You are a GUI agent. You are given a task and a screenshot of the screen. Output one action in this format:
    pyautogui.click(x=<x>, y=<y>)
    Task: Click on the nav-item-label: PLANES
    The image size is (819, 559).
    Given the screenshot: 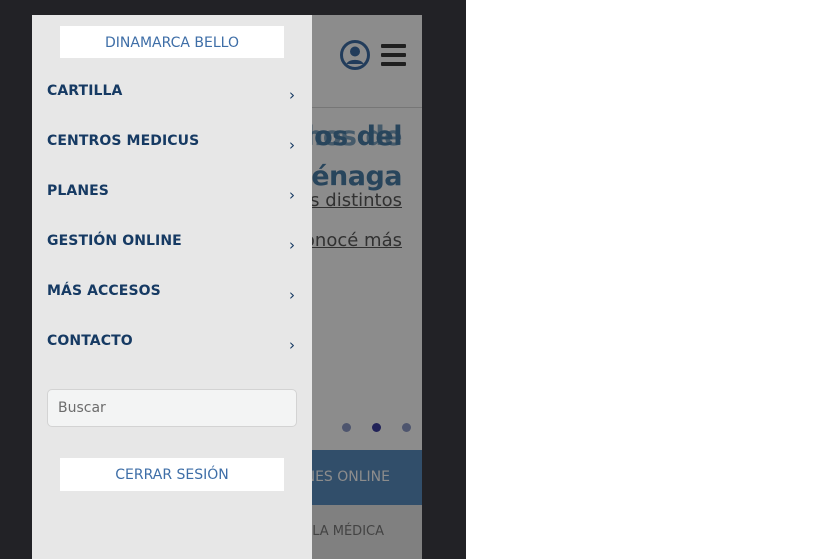 What is the action you would take?
    pyautogui.click(x=78, y=191)
    